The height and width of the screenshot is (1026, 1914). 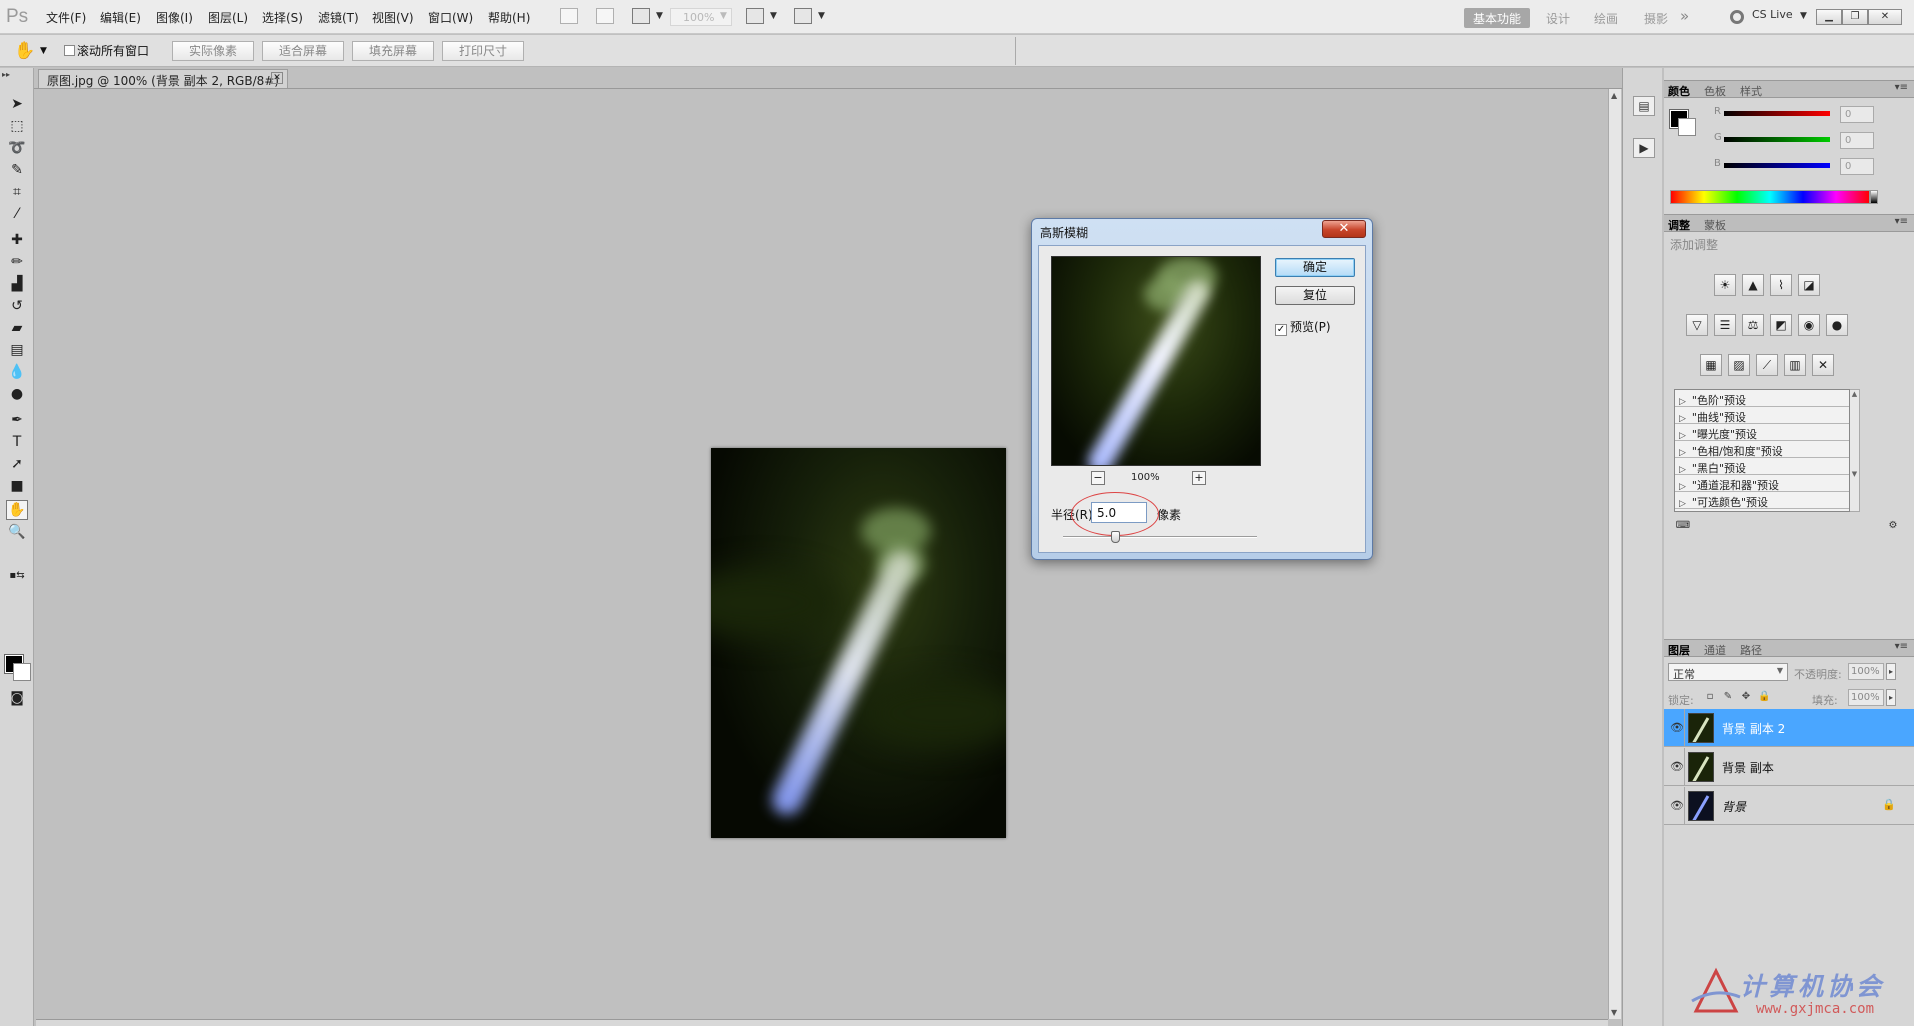 What do you see at coordinates (483, 51) in the screenshot?
I see `print-size-button: 打印尺寸` at bounding box center [483, 51].